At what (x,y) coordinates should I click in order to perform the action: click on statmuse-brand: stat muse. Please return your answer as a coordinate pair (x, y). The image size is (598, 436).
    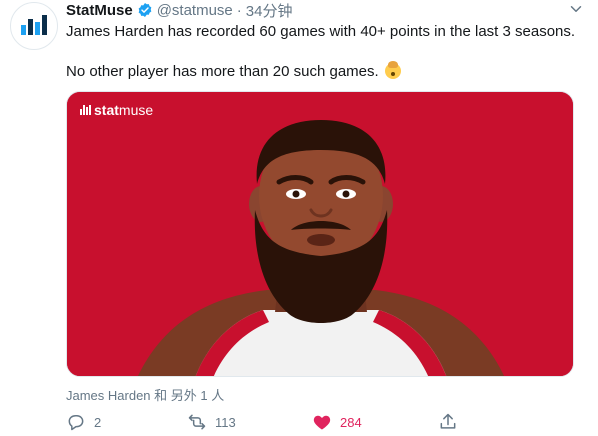
    Looking at the image, I should click on (116, 110).